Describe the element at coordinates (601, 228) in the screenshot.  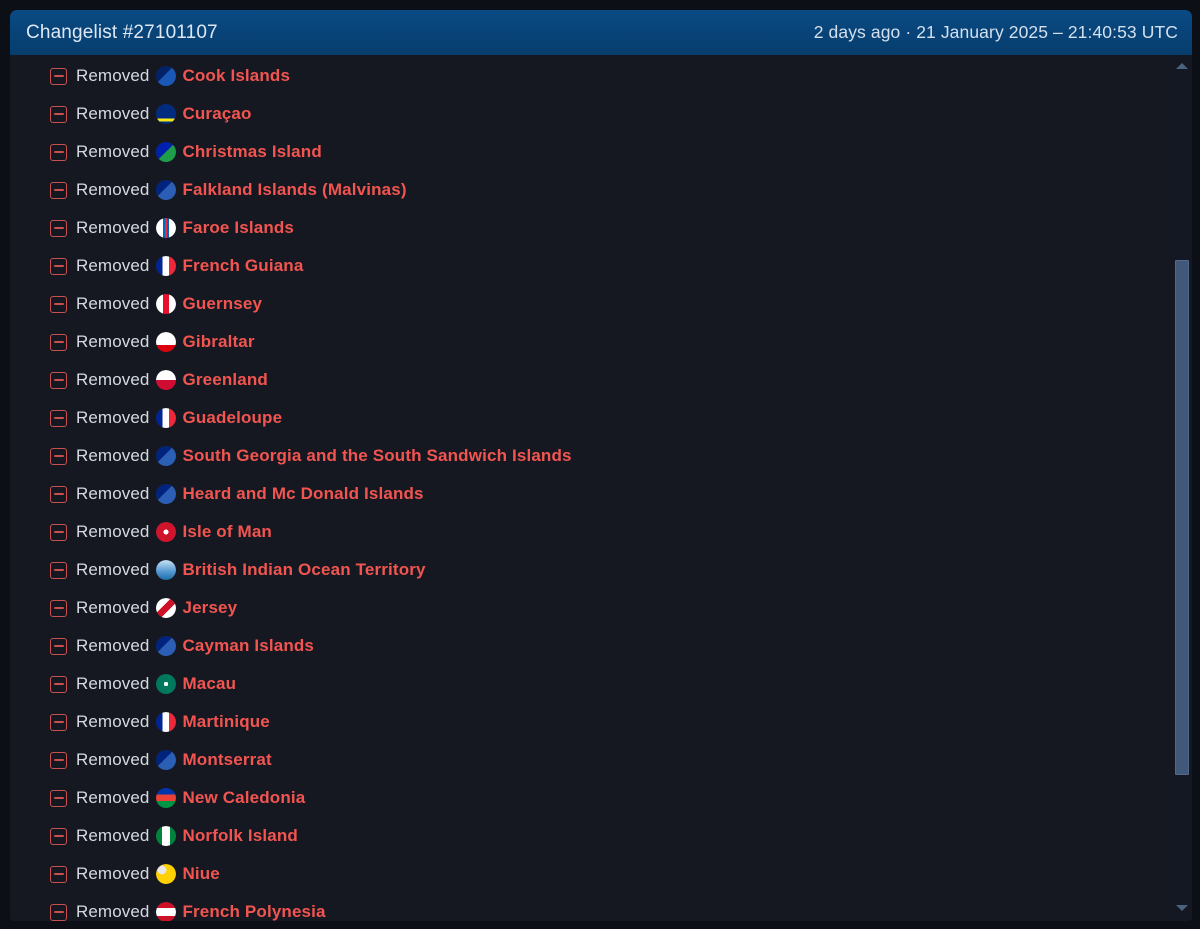
I see `changelist-row: Removed Faroe Islands` at that location.